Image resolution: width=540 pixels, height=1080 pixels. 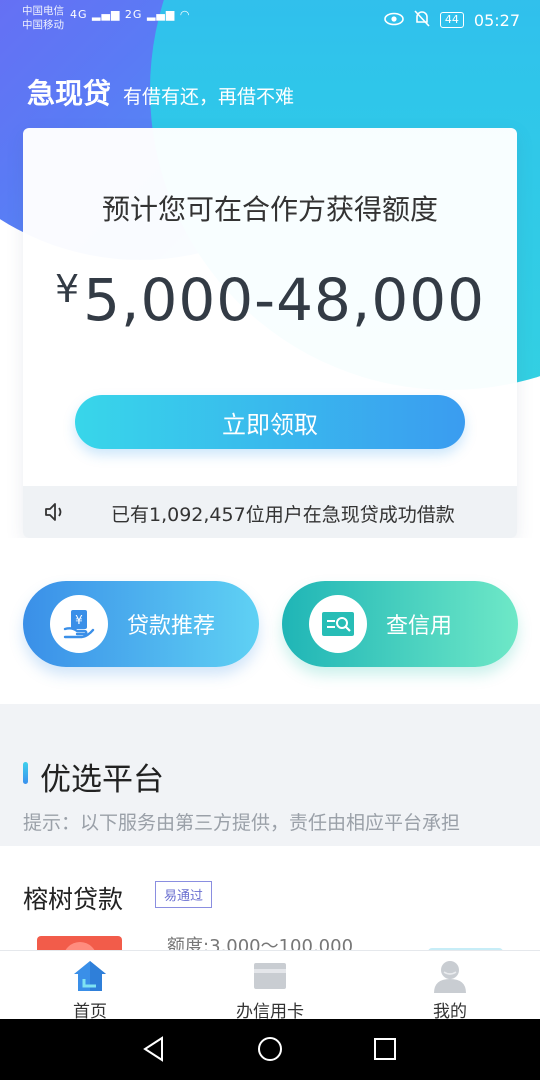 I want to click on tab-credit-card: 办信用卡, so click(x=270, y=990).